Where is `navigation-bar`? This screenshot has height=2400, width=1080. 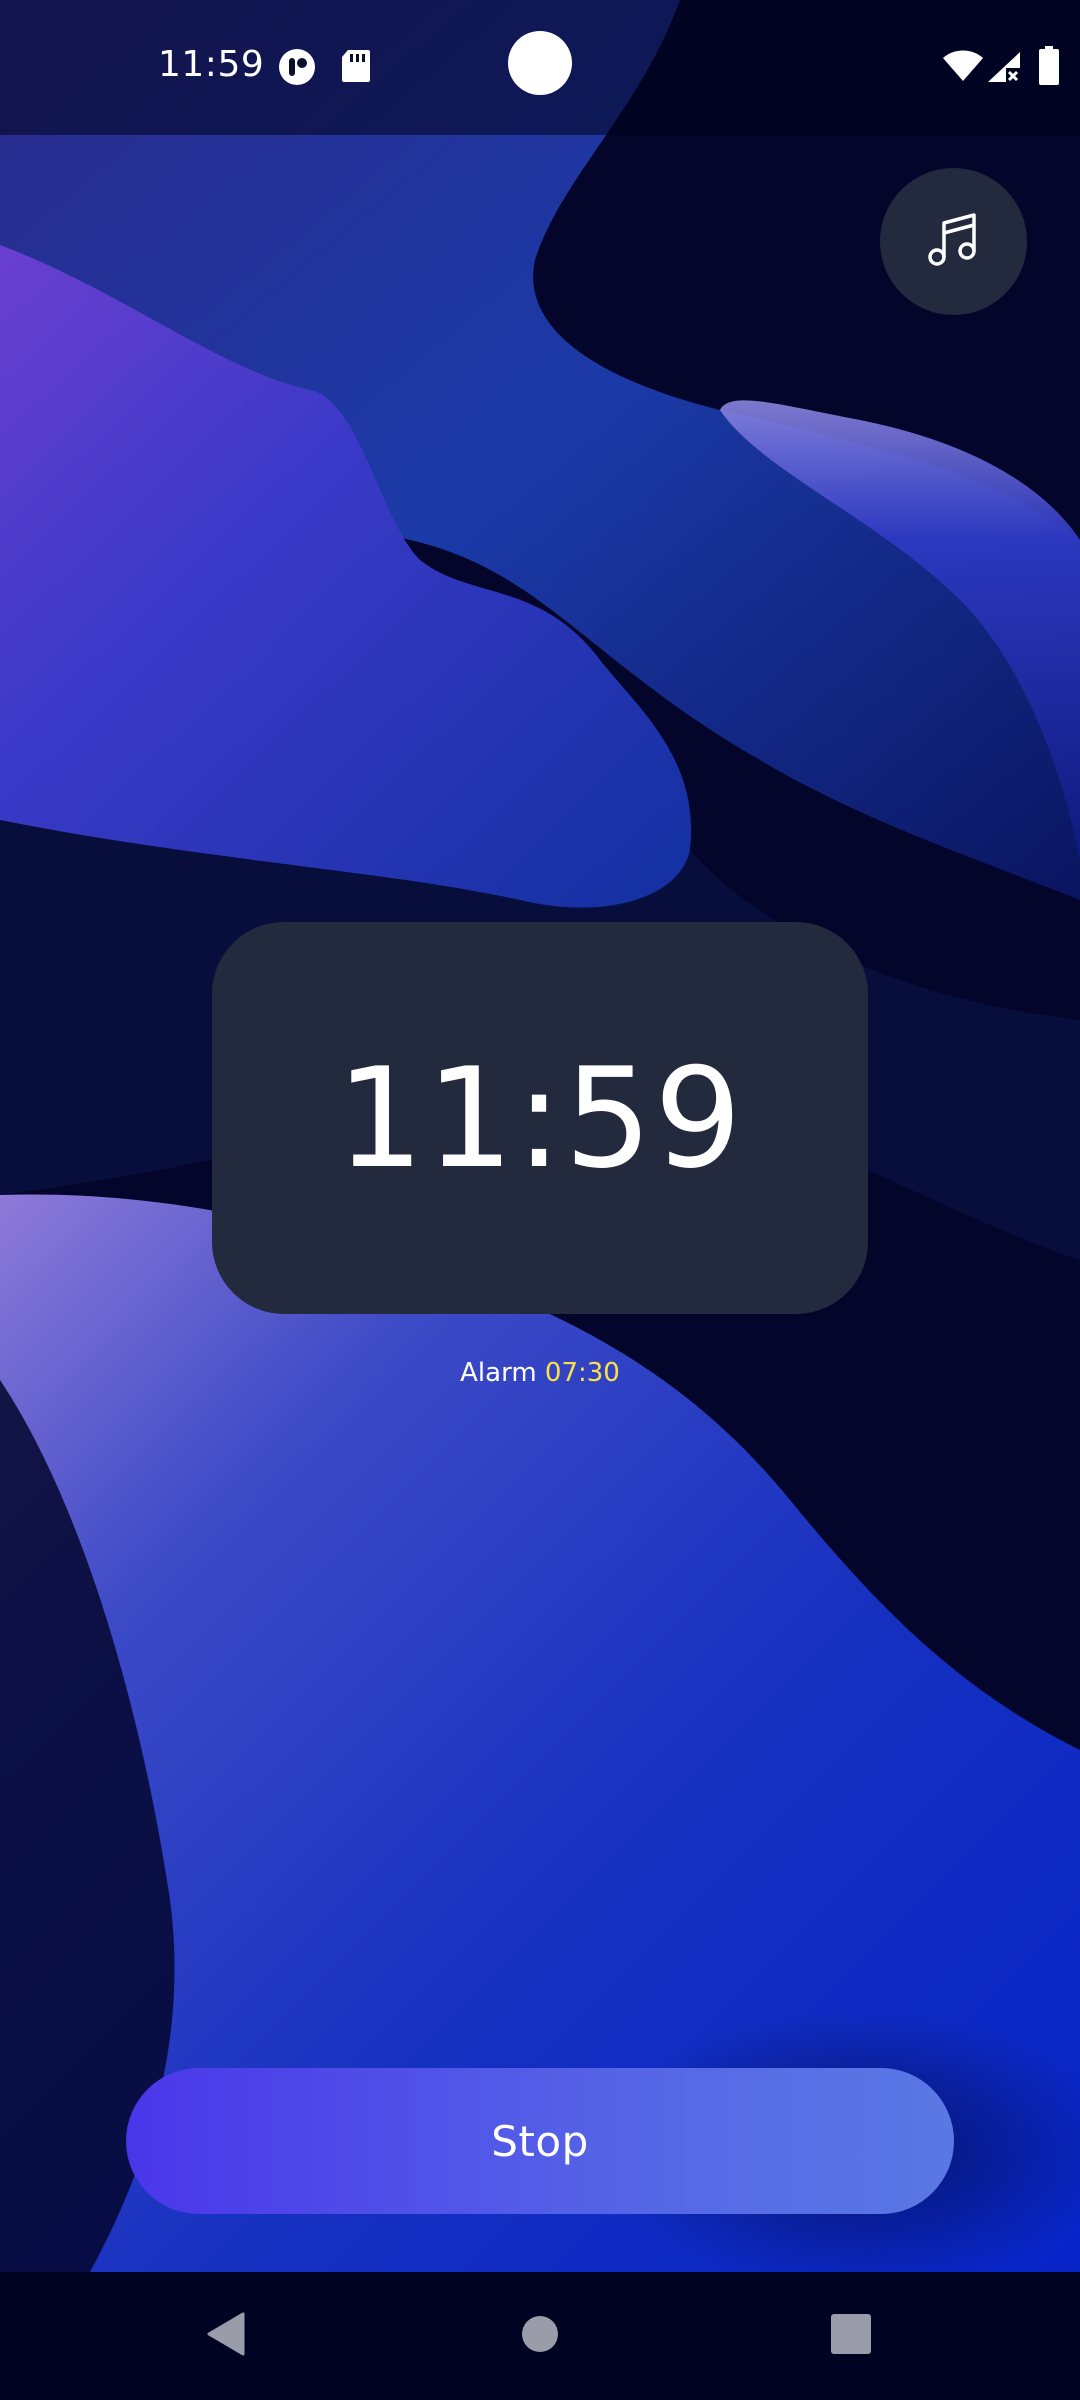 navigation-bar is located at coordinates (540, 2336).